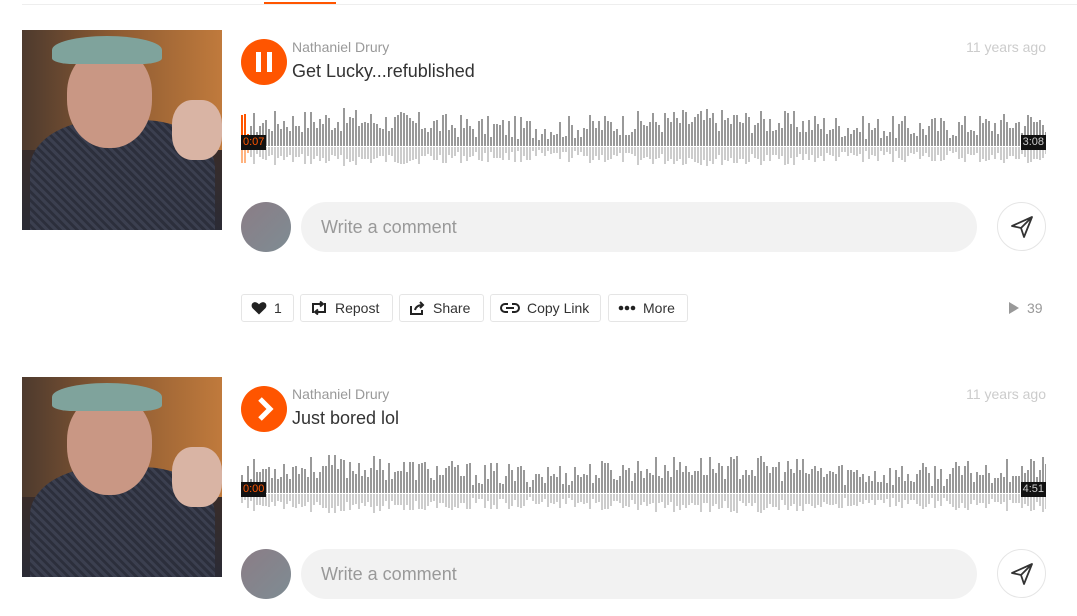 This screenshot has width=1077, height=616. Describe the element at coordinates (267, 308) in the screenshot. I see `like-button: 1` at that location.